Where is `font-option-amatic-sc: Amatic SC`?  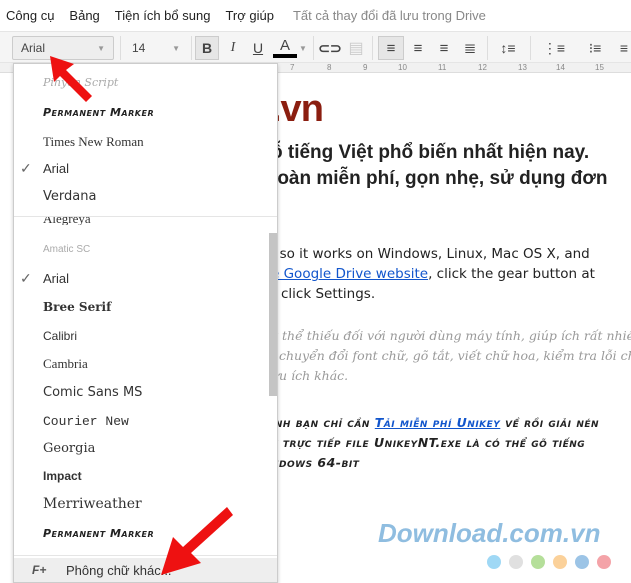
font-option-amatic-sc: Amatic SC is located at coordinates (66, 249).